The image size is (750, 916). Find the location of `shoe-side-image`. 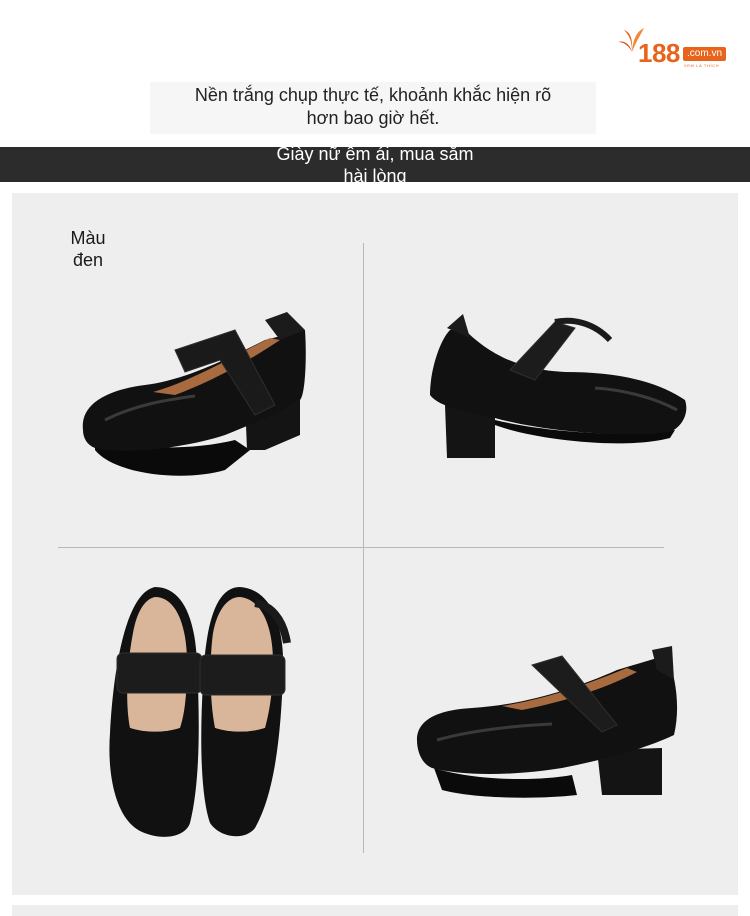

shoe-side-image is located at coordinates (547, 722).